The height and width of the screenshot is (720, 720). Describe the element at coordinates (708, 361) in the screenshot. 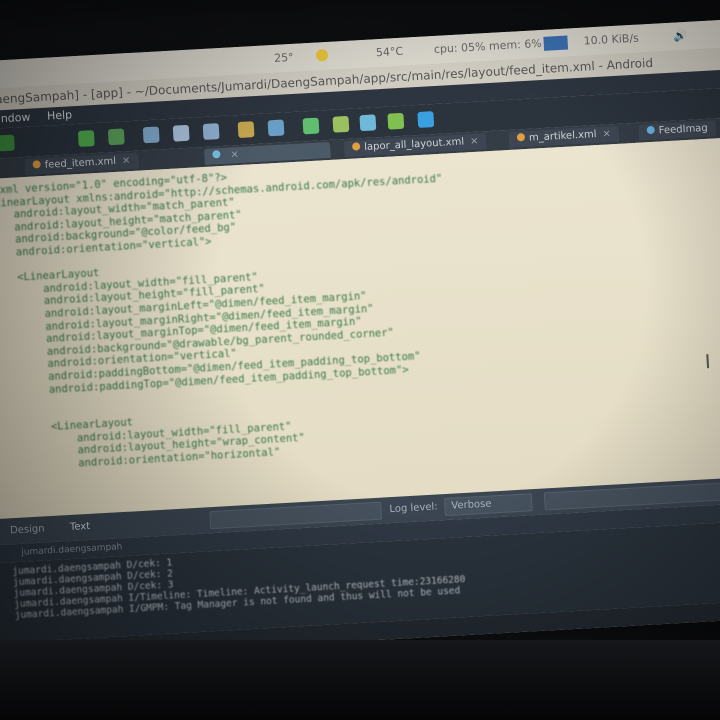

I see `text-cursor` at that location.